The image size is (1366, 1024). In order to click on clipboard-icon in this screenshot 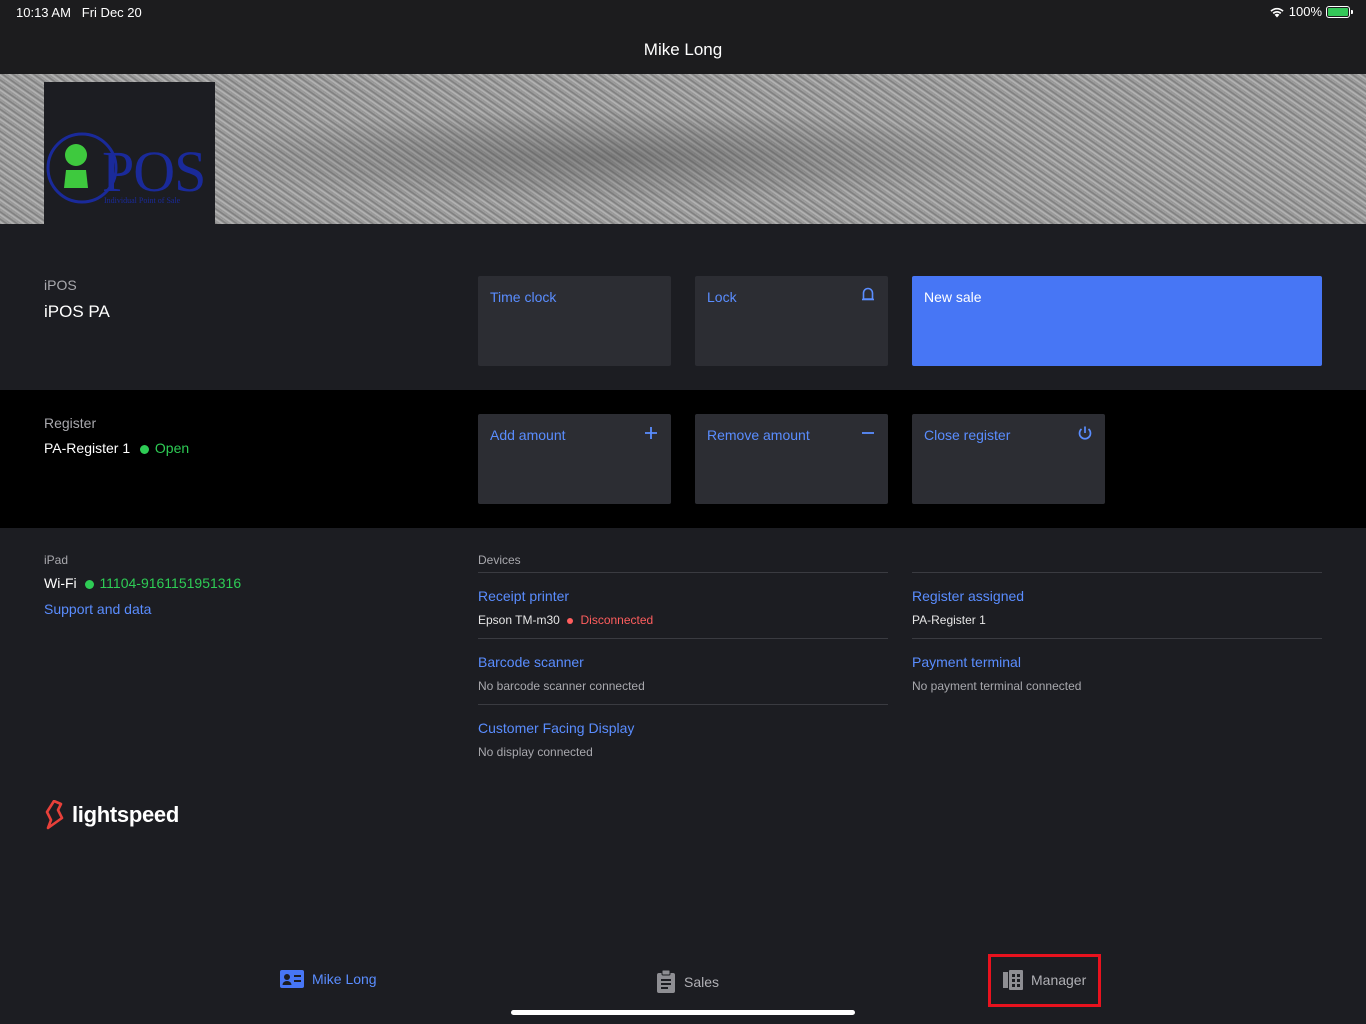, I will do `click(666, 981)`.